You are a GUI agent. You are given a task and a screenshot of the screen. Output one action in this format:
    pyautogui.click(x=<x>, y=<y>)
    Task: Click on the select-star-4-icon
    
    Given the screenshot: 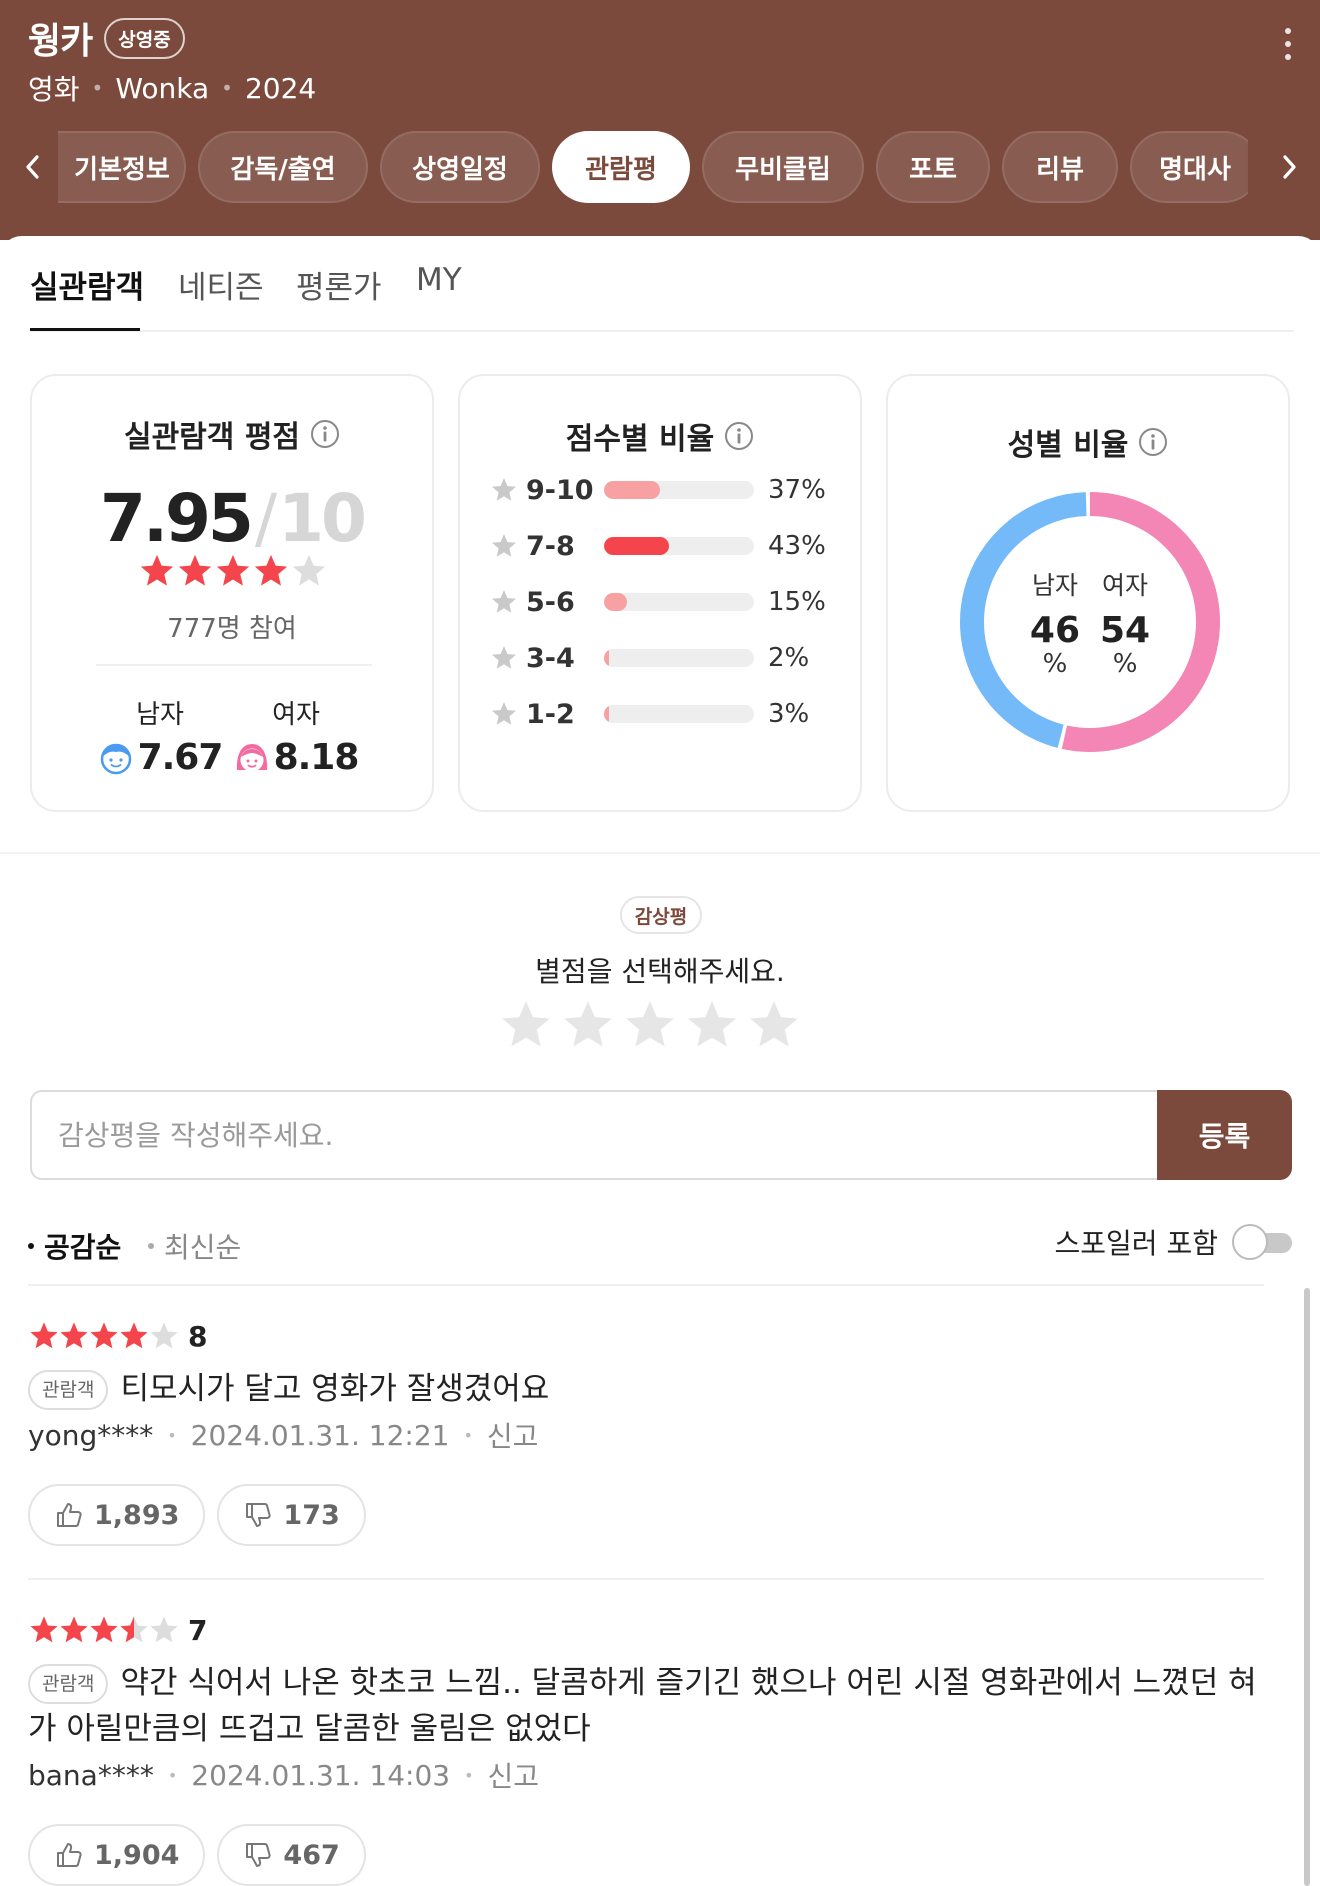 What is the action you would take?
    pyautogui.click(x=712, y=1025)
    